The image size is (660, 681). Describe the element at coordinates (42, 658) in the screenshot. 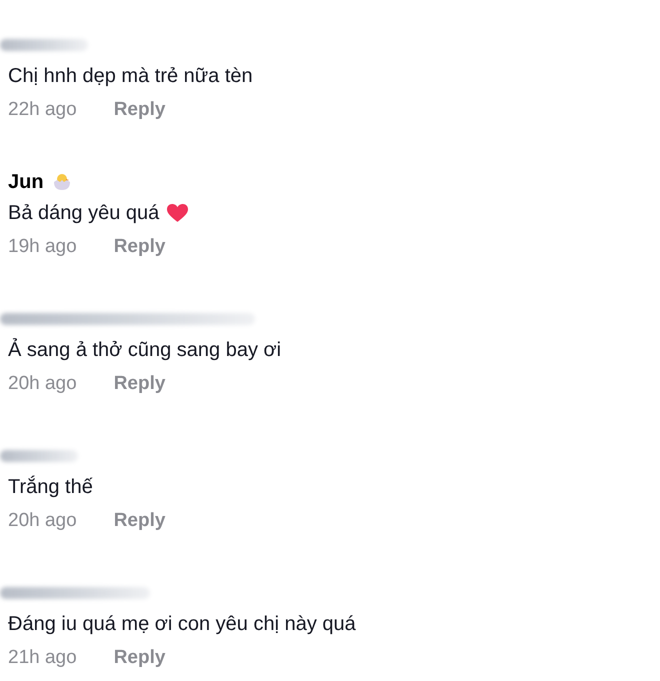

I see `timestamp: 21h ago` at that location.